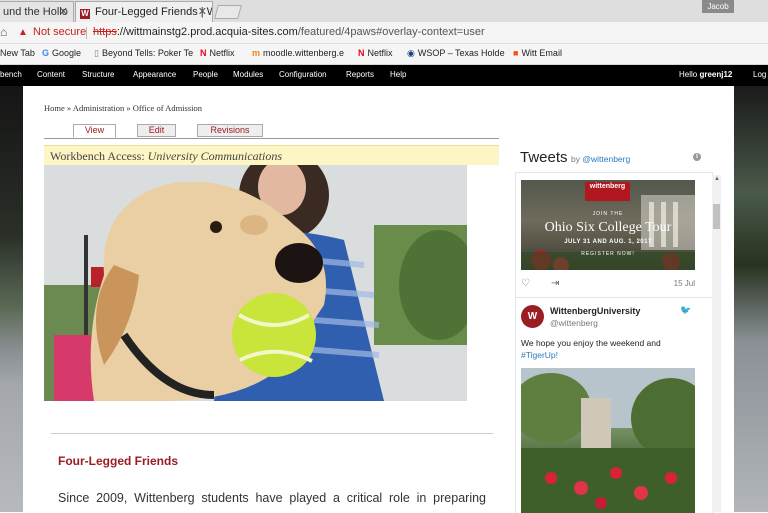  Describe the element at coordinates (59, 32) in the screenshot. I see `security-indicator: Not secure` at that location.